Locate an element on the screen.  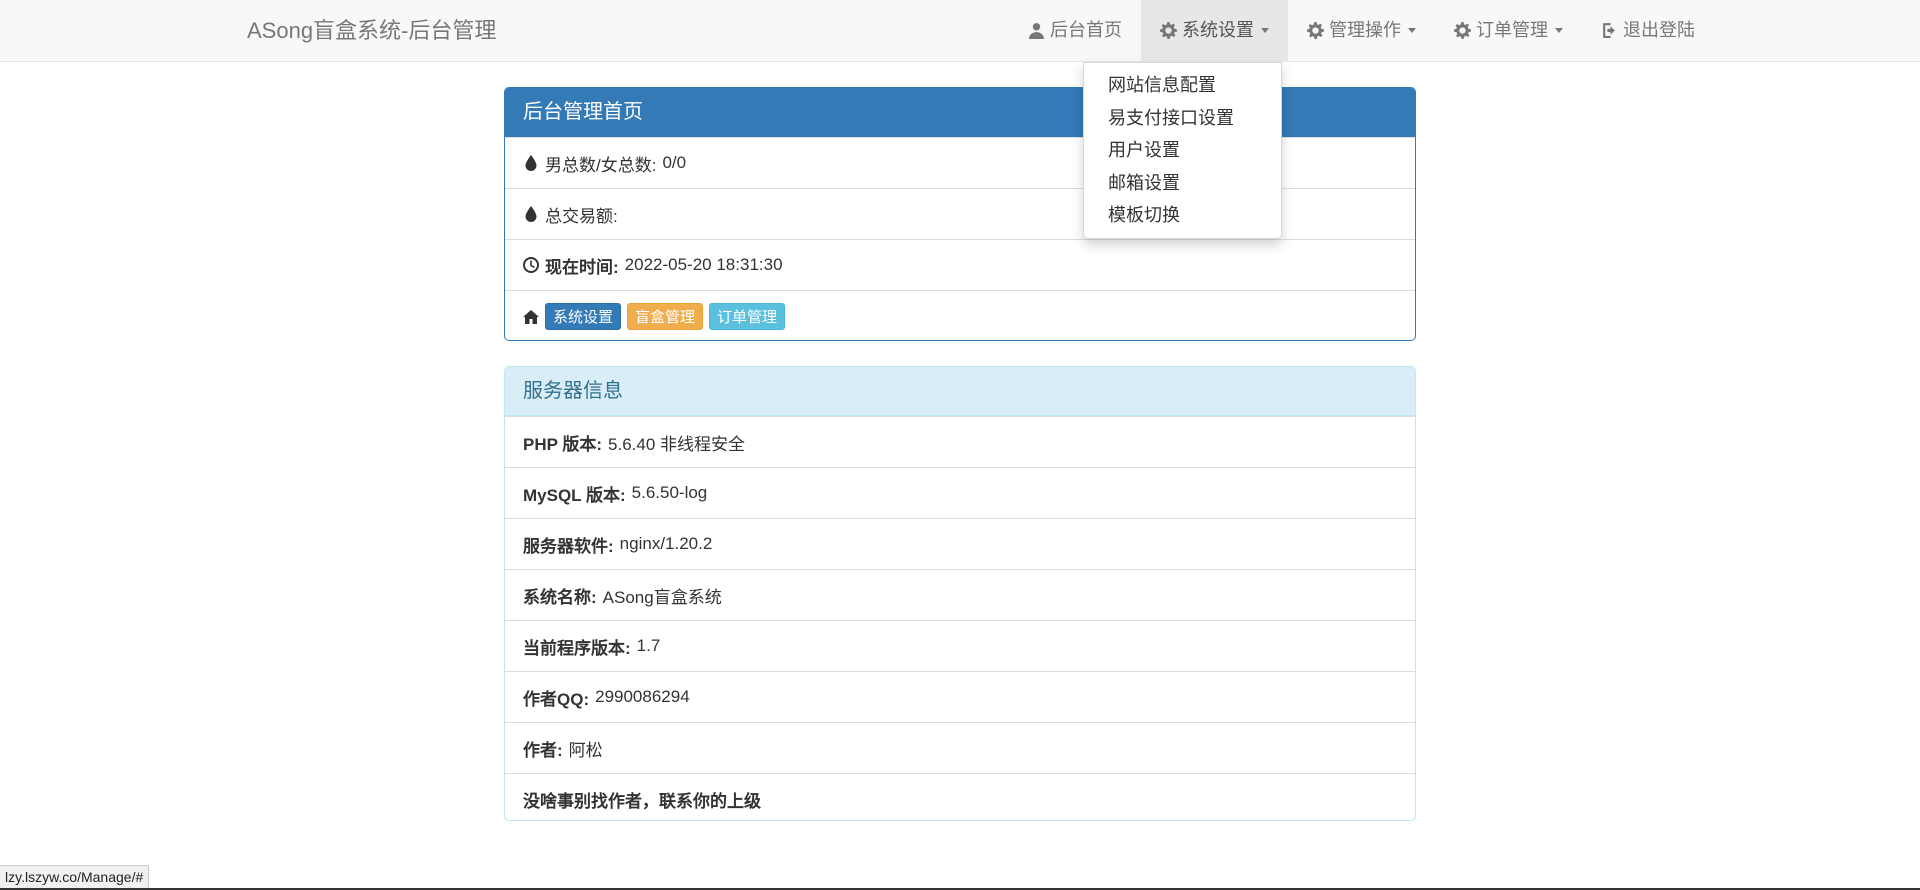
system-settings-button: 系统设置 is located at coordinates (583, 316).